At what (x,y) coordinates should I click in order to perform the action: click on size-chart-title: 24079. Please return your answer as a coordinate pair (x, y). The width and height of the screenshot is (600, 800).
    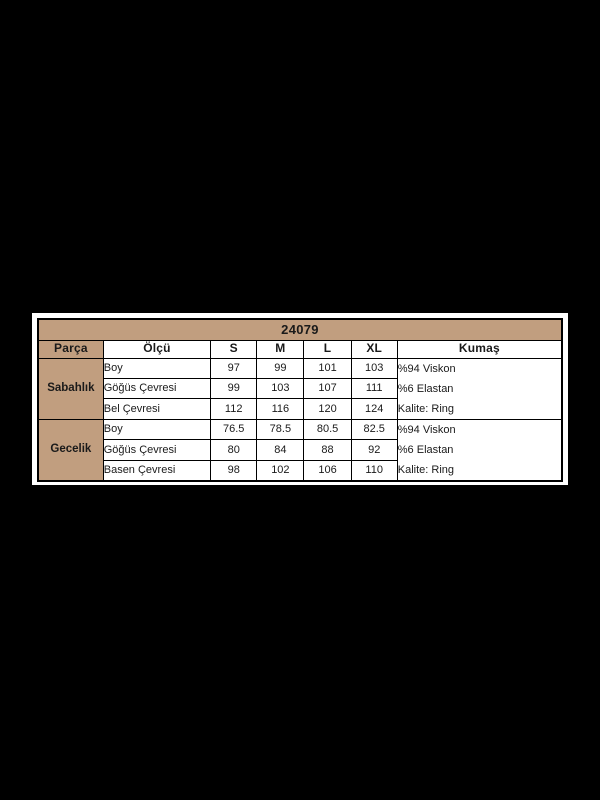
    Looking at the image, I should click on (300, 329).